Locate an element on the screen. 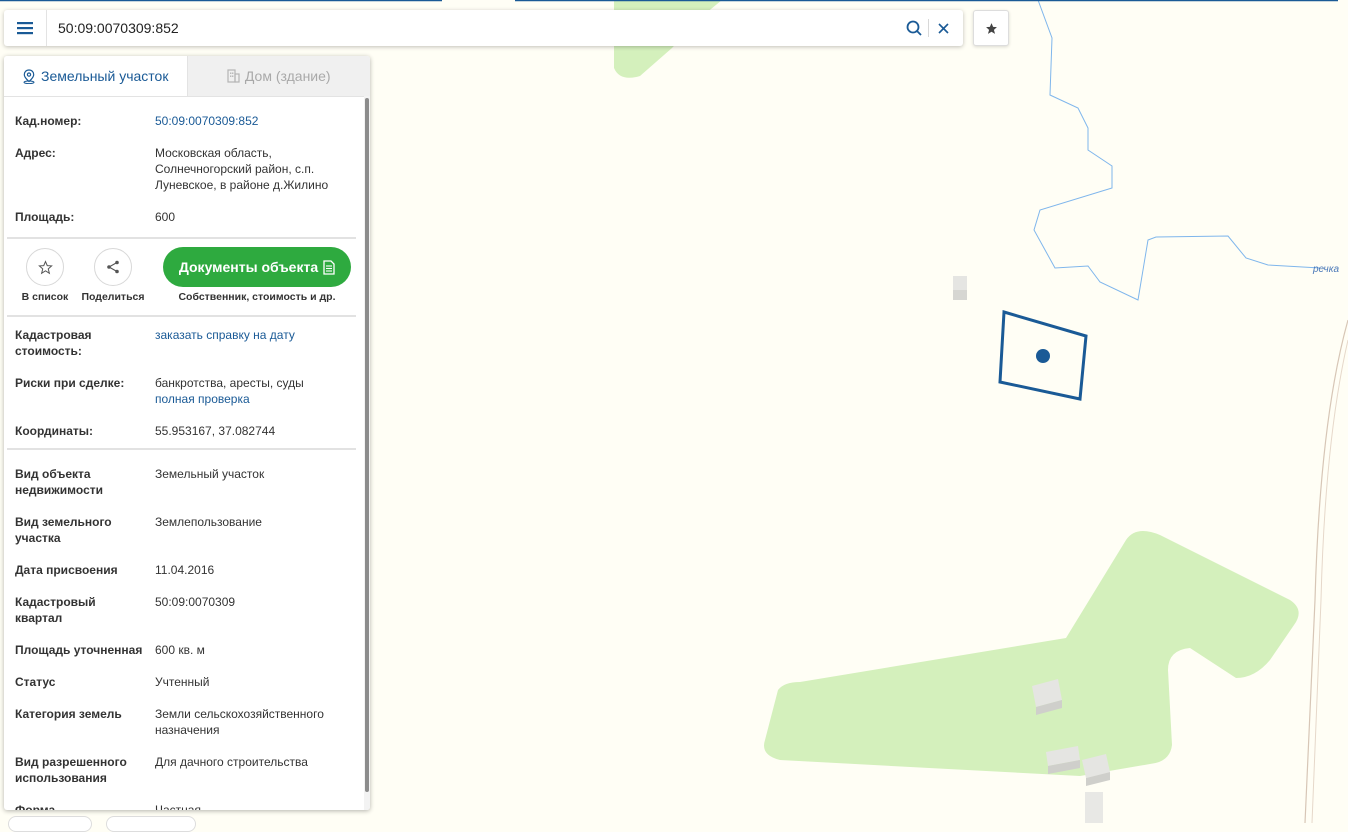 The width and height of the screenshot is (1348, 832). property-label: Площадь уточненная is located at coordinates (85, 650).